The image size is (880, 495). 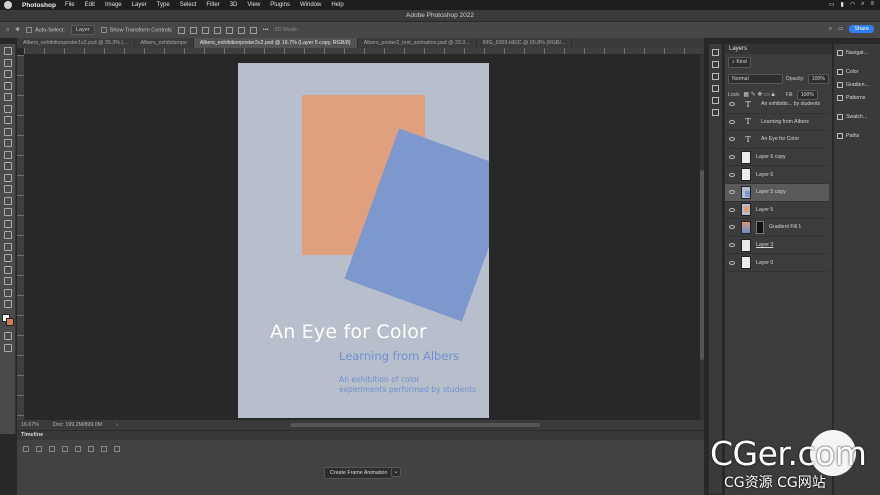 I want to click on layer-row: T Learning from Albers, so click(x=777, y=123).